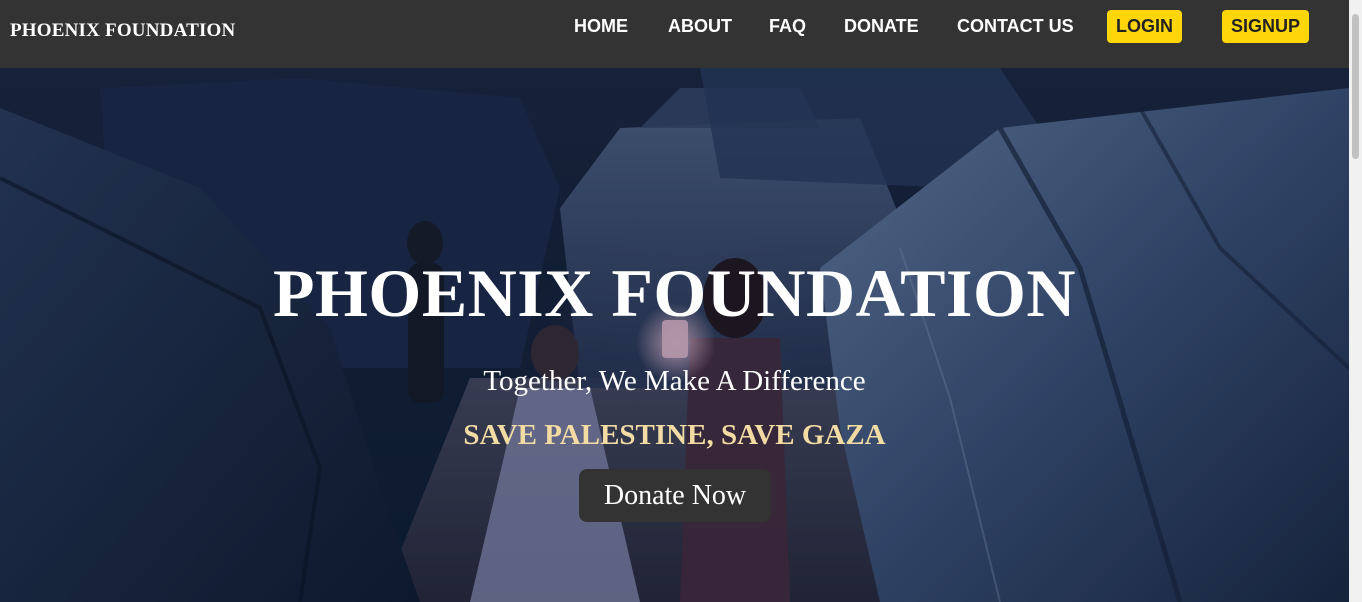 This screenshot has width=1362, height=602. Describe the element at coordinates (1355, 86) in the screenshot. I see `scrollbar-thumb` at that location.